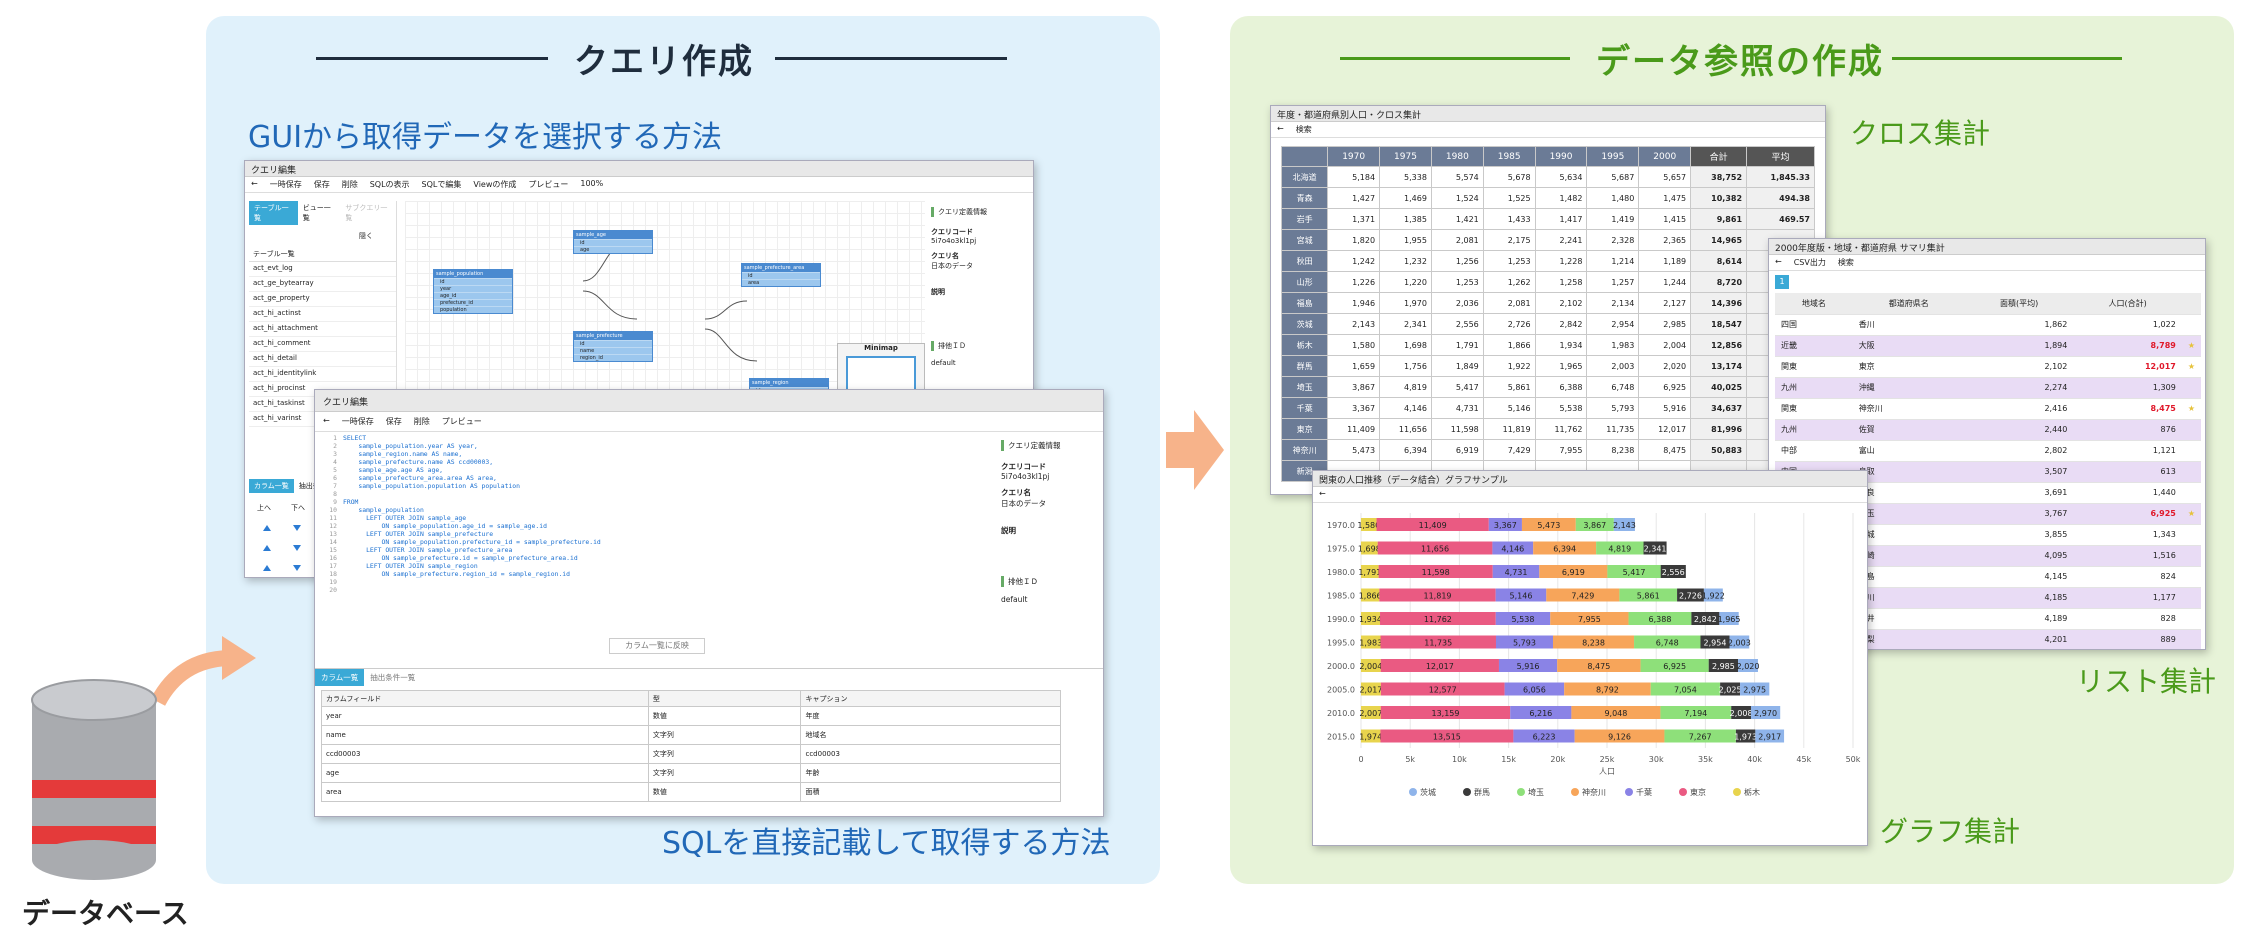  Describe the element at coordinates (1988, 325) in the screenshot. I see `list-item: 四国 香川 1,862 1,022` at that location.